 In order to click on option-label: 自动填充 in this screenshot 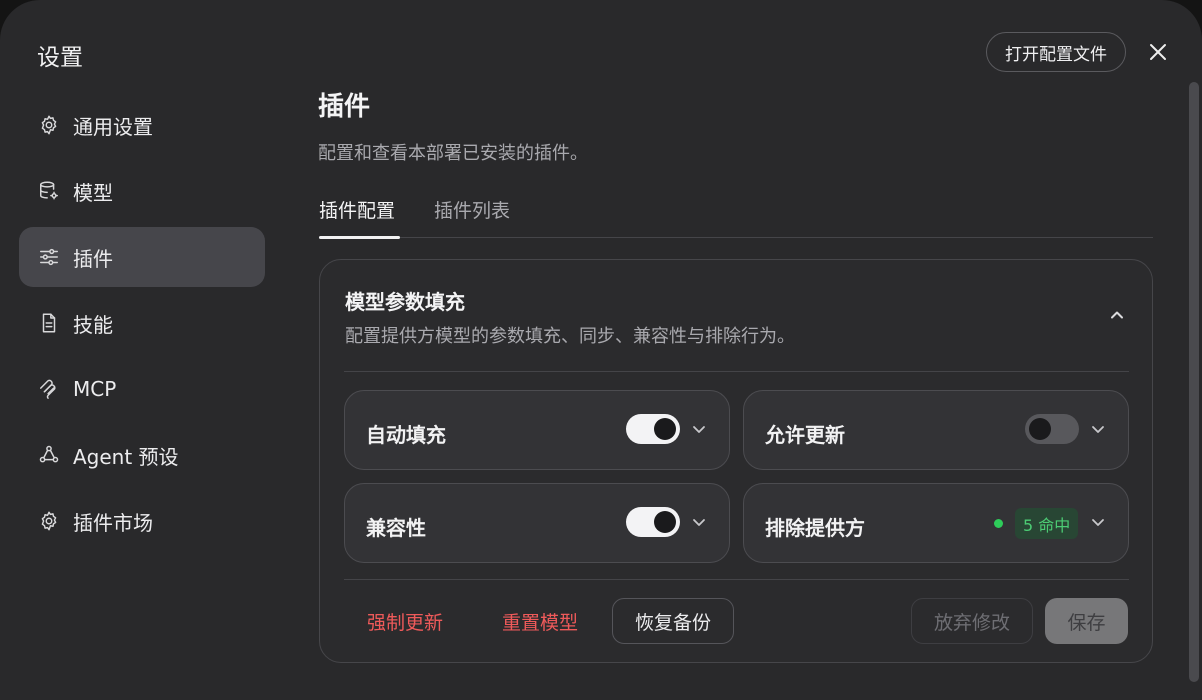, I will do `click(406, 435)`.